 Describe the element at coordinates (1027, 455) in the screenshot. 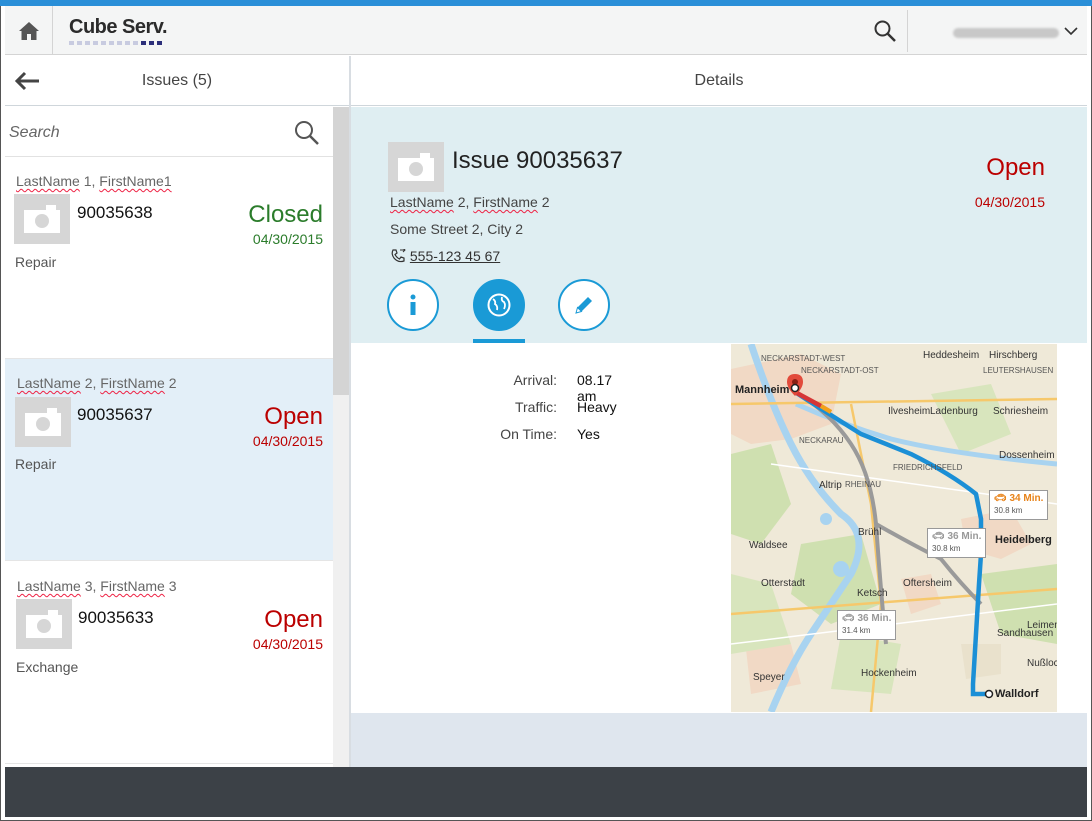

I see `map-label: Dossenheim` at that location.